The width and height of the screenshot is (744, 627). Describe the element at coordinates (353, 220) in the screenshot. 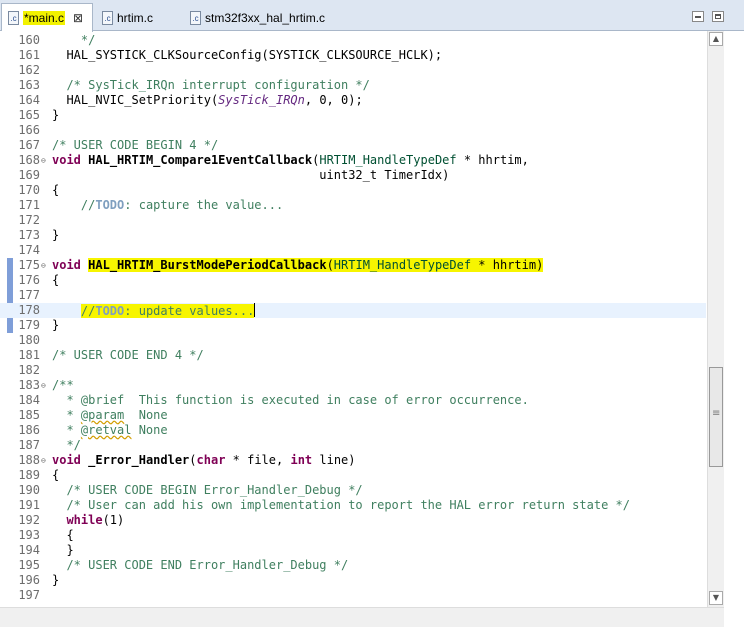

I see `code-line: 172` at that location.